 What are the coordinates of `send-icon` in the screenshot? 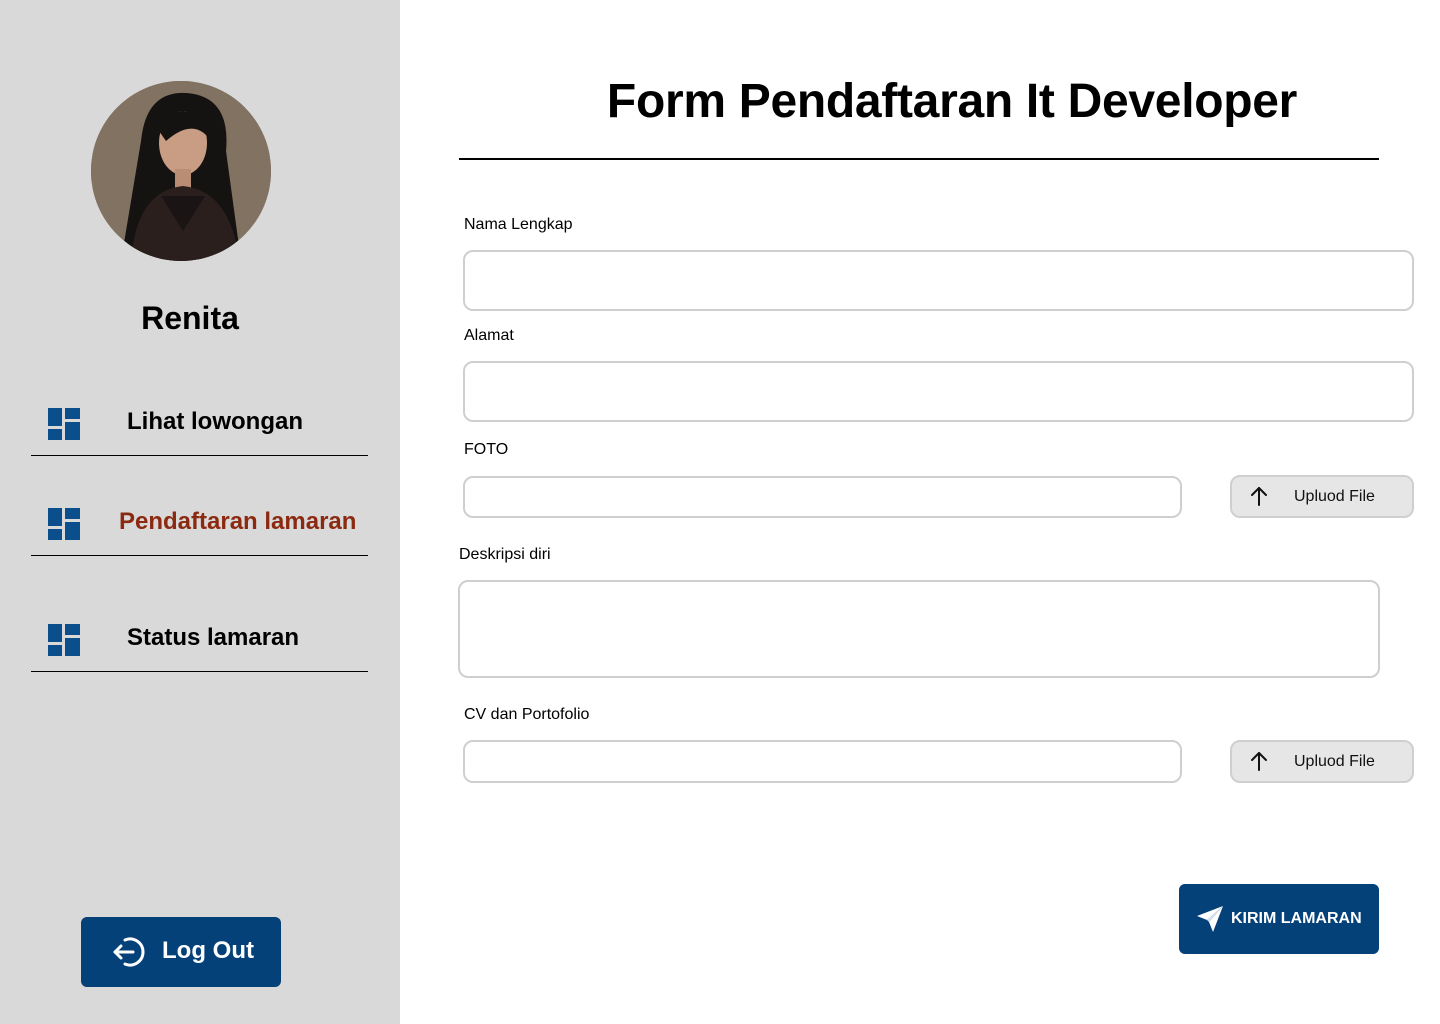 It's located at (1210, 919).